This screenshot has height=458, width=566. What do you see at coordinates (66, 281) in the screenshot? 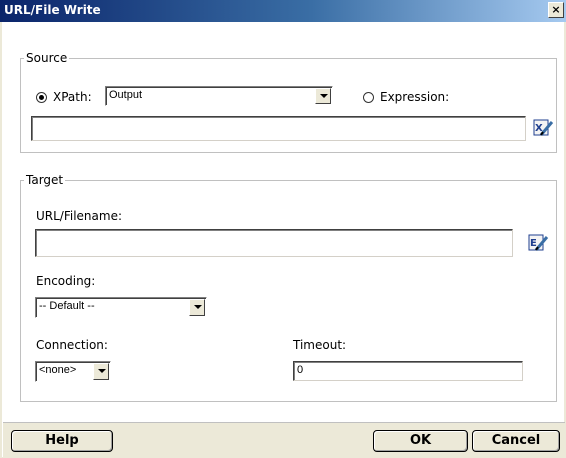
I see `encoding-label: Encoding:` at bounding box center [66, 281].